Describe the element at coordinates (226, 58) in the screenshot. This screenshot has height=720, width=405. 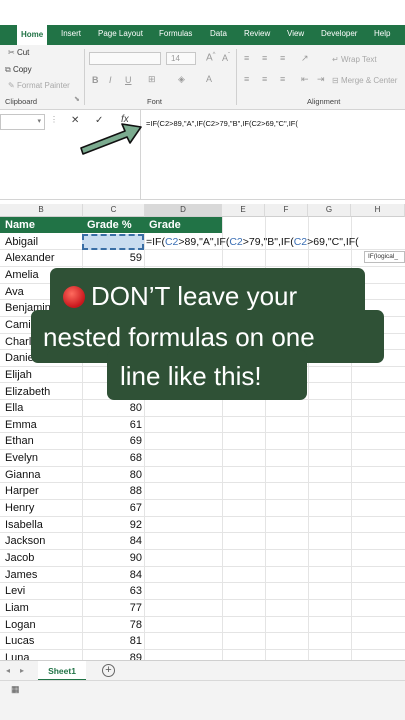
I see `decrease-font-icon: Aˇ` at that location.